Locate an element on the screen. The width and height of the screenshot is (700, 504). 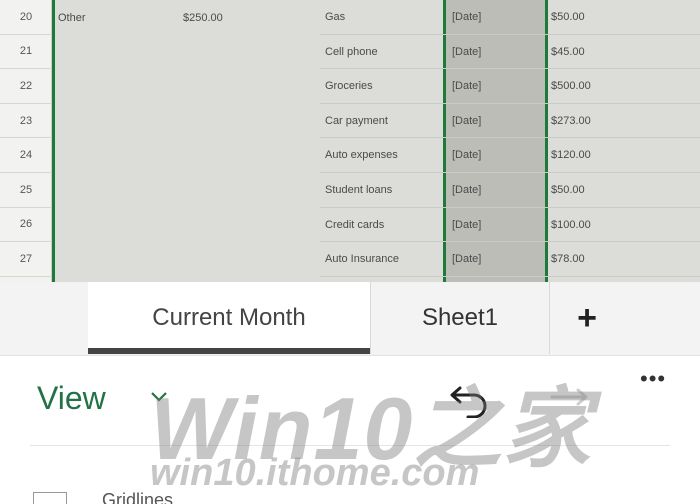
cell-item: Groceries is located at coordinates (349, 86).